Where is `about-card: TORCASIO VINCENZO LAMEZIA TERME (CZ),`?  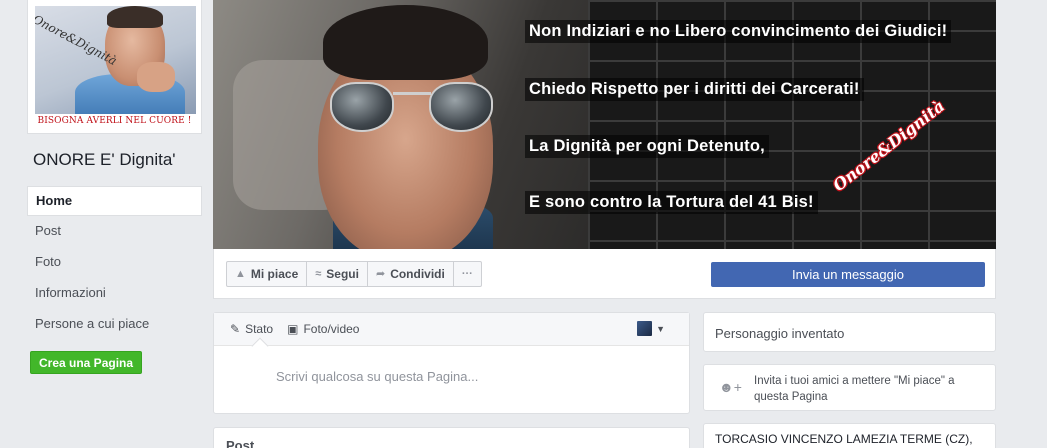 about-card: TORCASIO VINCENZO LAMEZIA TERME (CZ), is located at coordinates (849, 435).